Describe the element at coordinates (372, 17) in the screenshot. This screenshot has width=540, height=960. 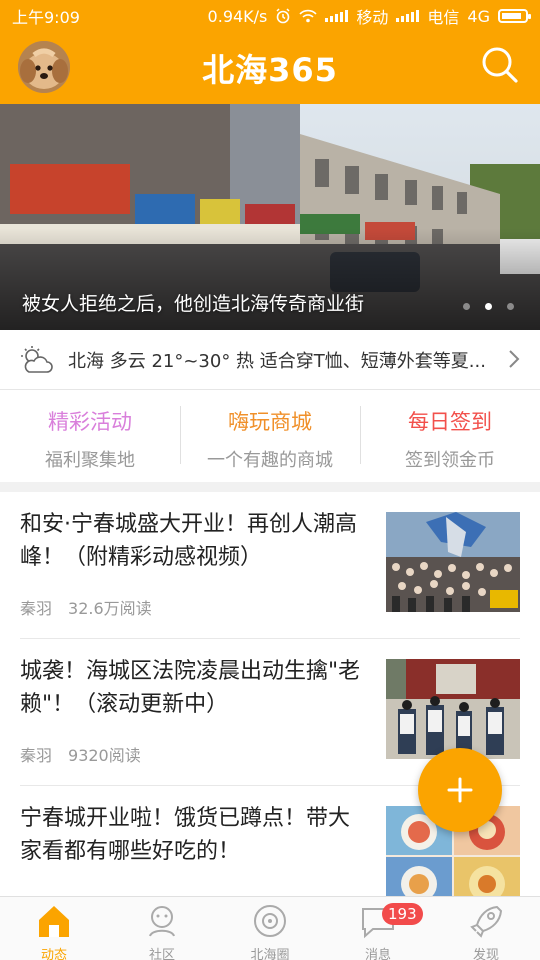
I see `carrier-1: 移动` at that location.